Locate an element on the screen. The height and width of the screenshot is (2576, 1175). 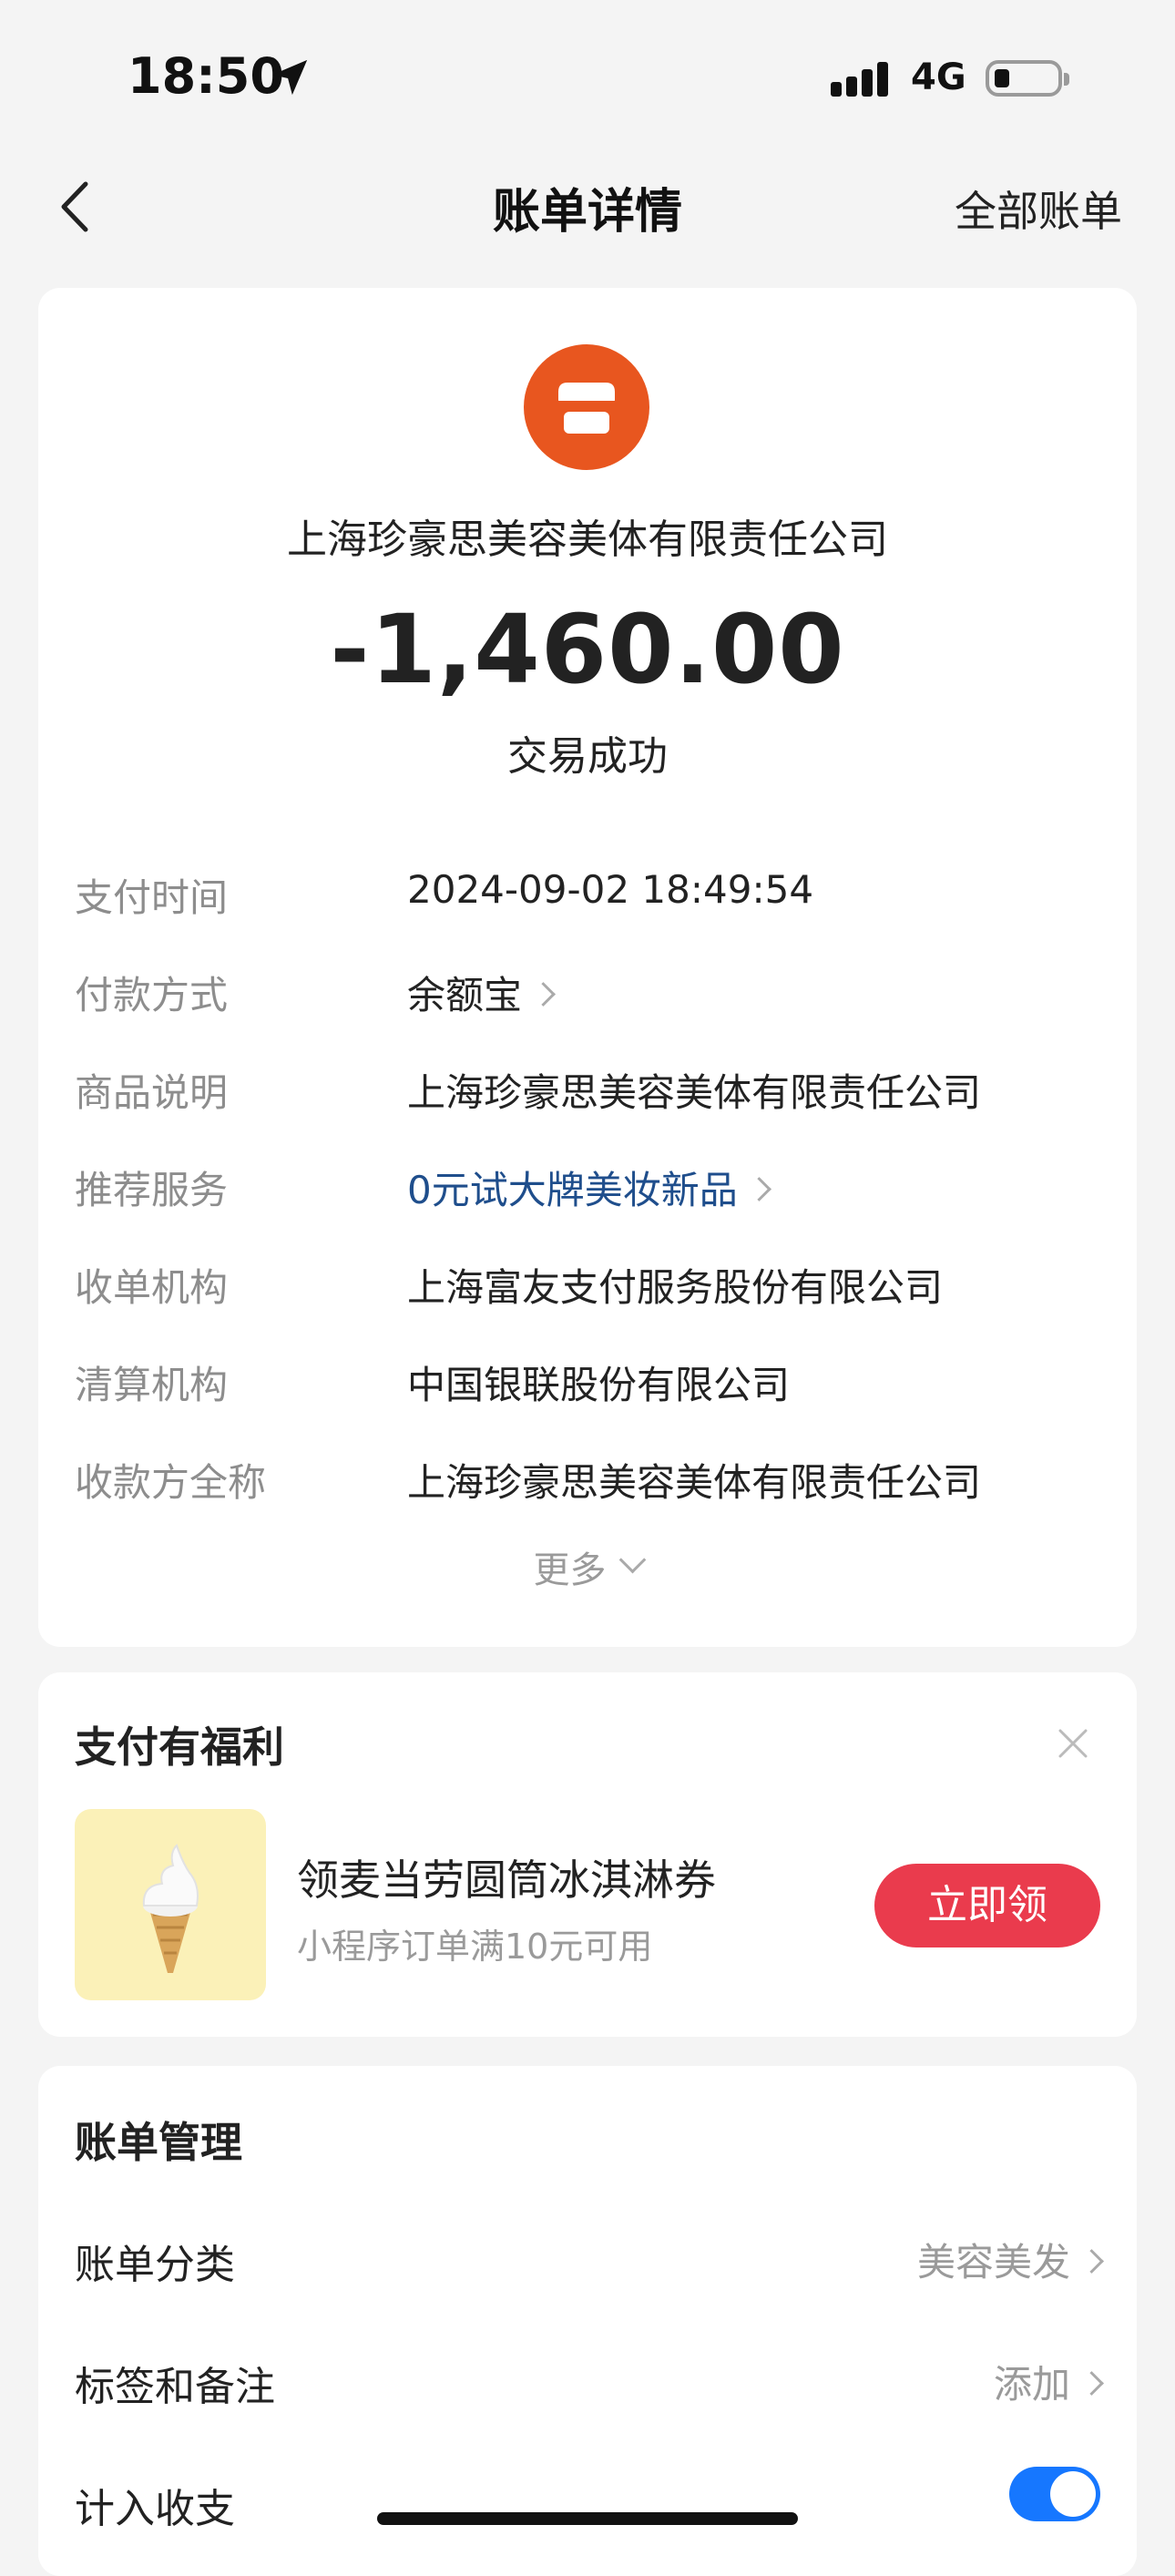
detail-row-pay-time: 支付时间 2024-09-02 18:49:54 is located at coordinates (589, 894).